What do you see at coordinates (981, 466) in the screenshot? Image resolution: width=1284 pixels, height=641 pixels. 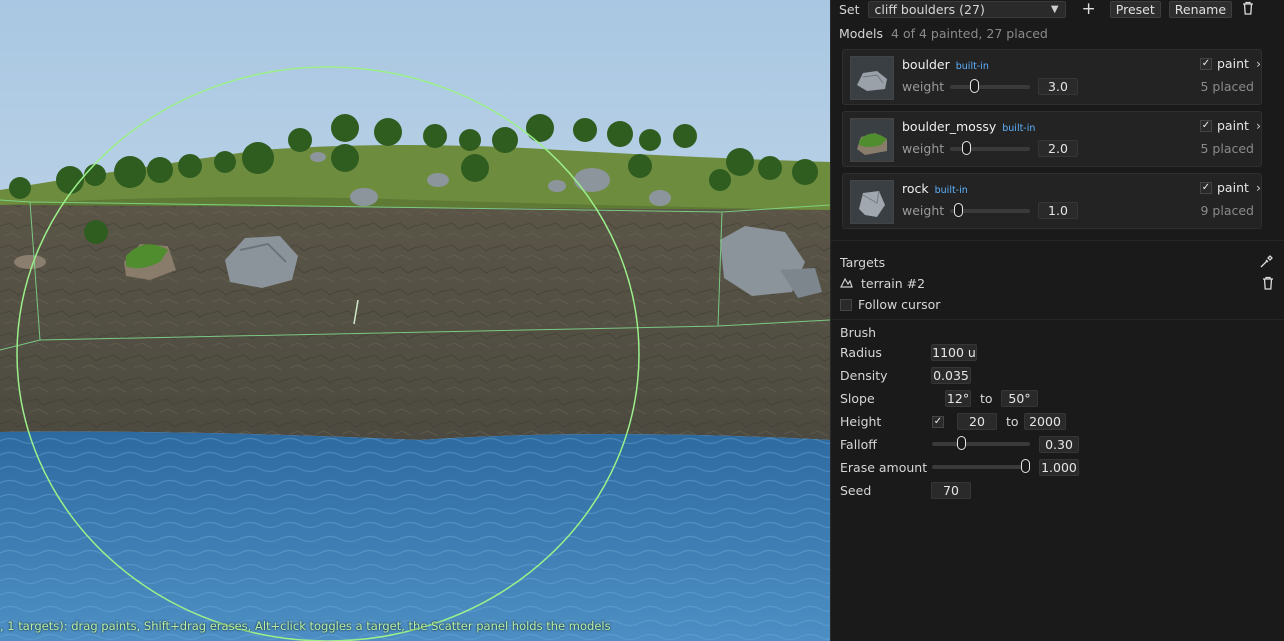 I see `erase-amount-slider` at bounding box center [981, 466].